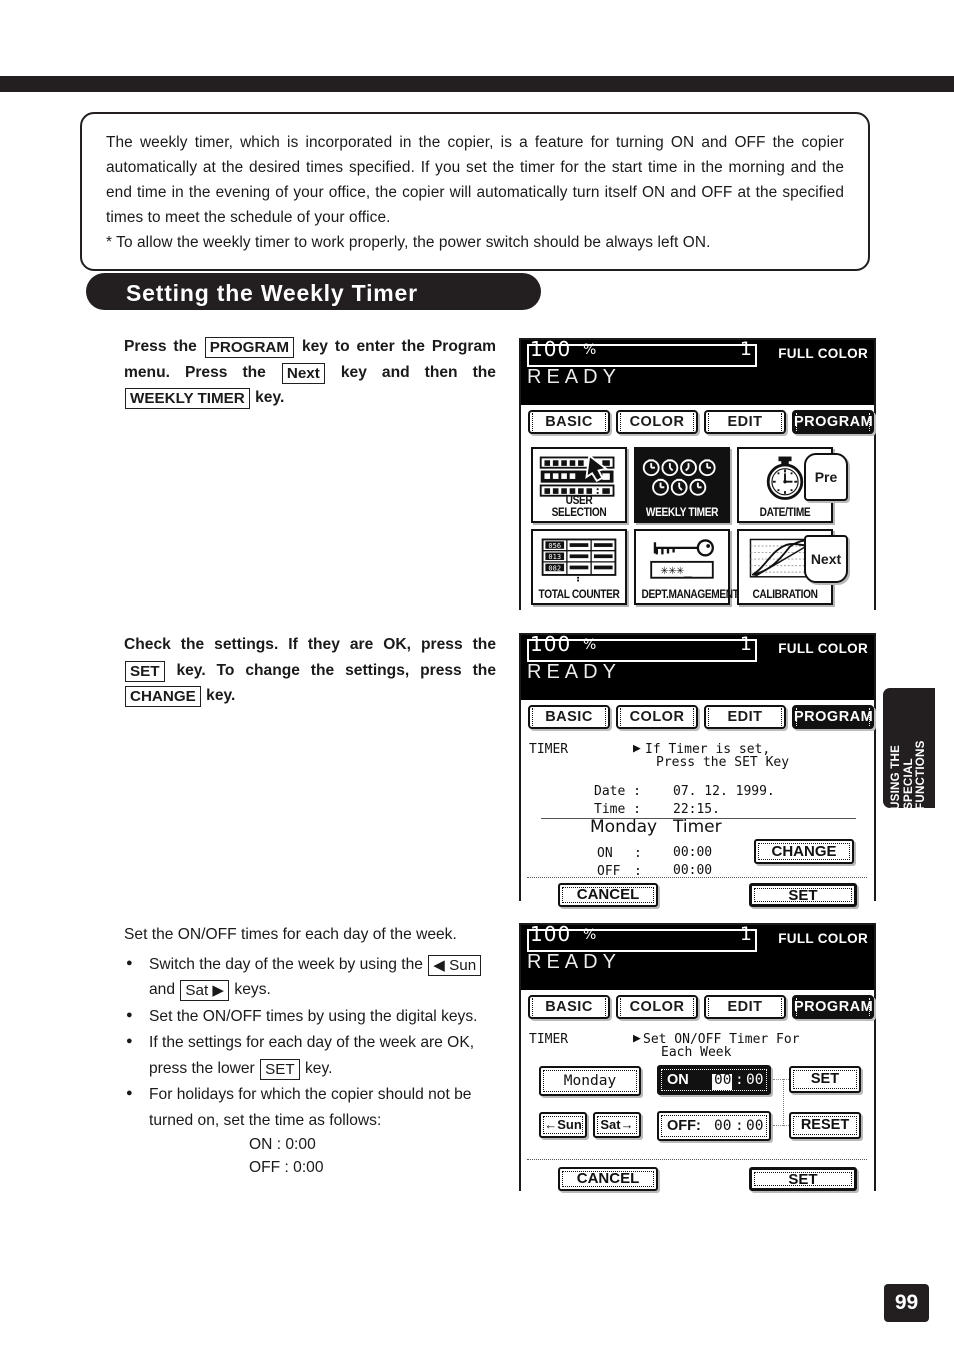 The height and width of the screenshot is (1348, 954). What do you see at coordinates (697, 666) in the screenshot?
I see `lcd2-status-header: 100 % 1 FULL COLOR READY` at bounding box center [697, 666].